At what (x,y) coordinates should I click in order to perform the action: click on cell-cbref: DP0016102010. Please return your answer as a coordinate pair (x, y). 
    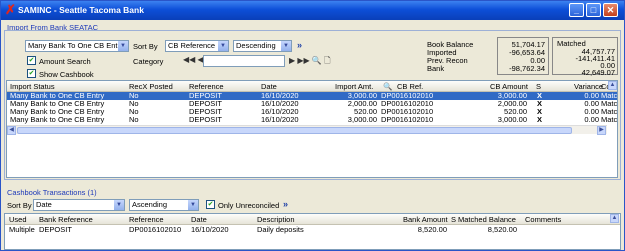
    Looking at the image, I should click on (407, 119).